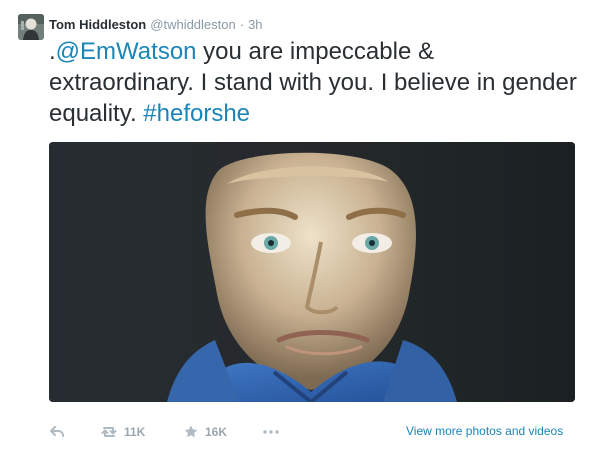 The height and width of the screenshot is (449, 591). Describe the element at coordinates (109, 432) in the screenshot. I see `retweet-icon` at that location.